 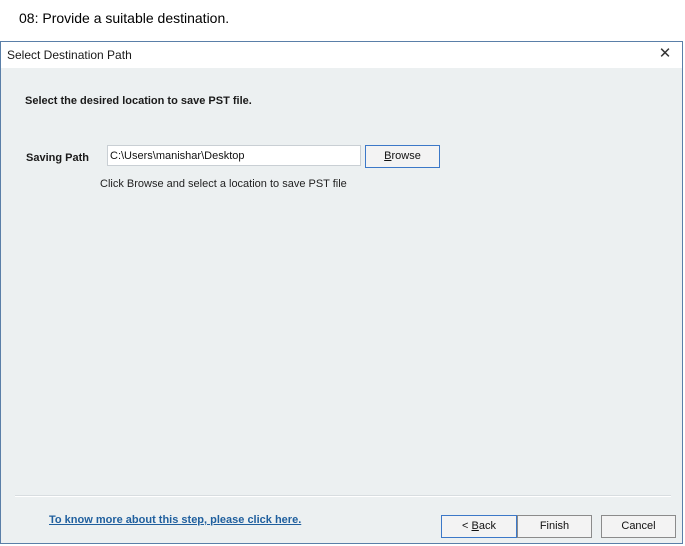 What do you see at coordinates (554, 526) in the screenshot?
I see `finish-button: Finish` at bounding box center [554, 526].